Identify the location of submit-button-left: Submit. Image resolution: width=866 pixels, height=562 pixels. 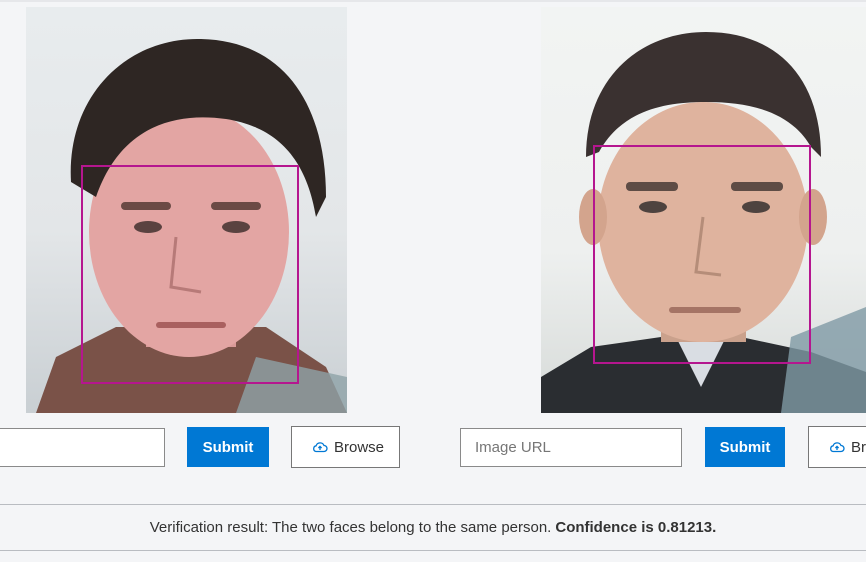
(228, 447).